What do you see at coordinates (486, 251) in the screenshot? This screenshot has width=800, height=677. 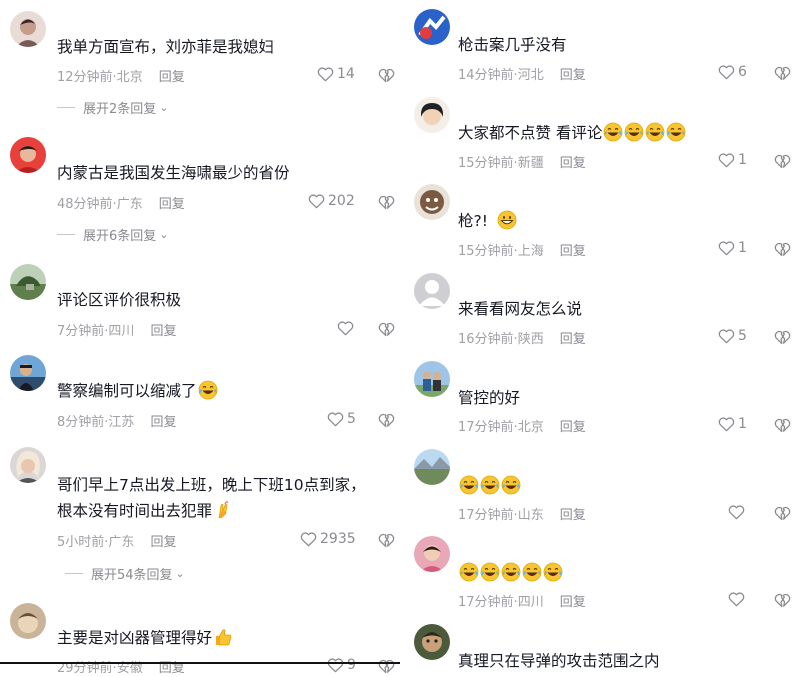 I see `comment-time: 15分钟前` at bounding box center [486, 251].